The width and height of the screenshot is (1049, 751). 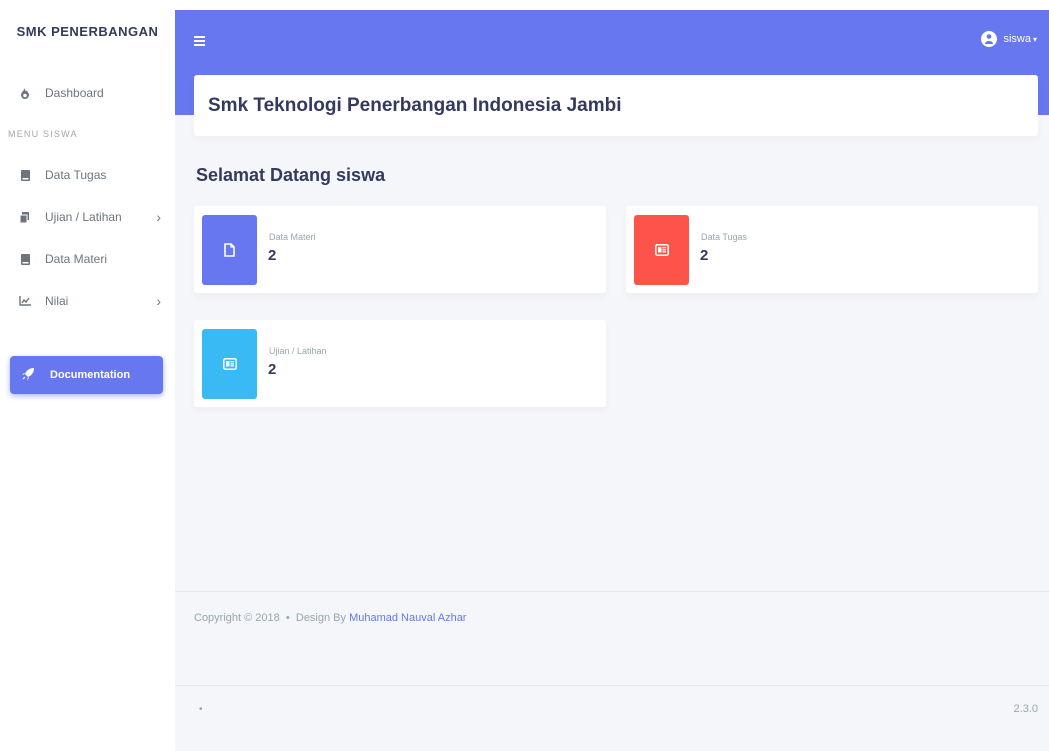 I want to click on version-text: 2.3.0, so click(x=1025, y=709).